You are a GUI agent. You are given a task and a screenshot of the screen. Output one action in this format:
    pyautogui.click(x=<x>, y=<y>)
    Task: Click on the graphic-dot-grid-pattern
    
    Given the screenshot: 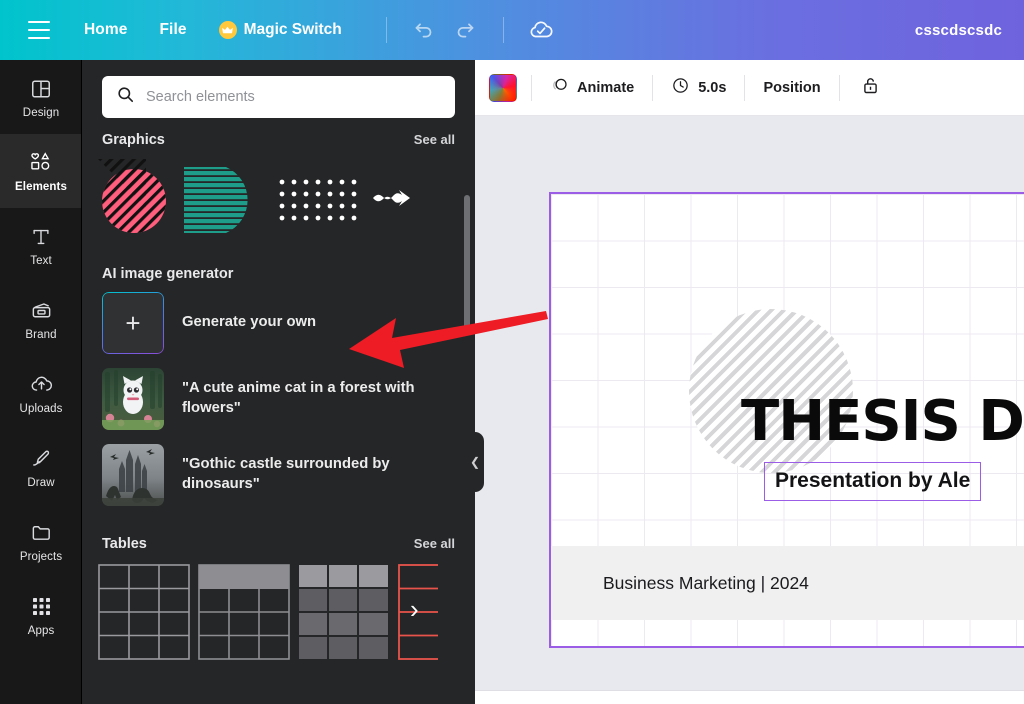 What is the action you would take?
    pyautogui.click(x=321, y=201)
    